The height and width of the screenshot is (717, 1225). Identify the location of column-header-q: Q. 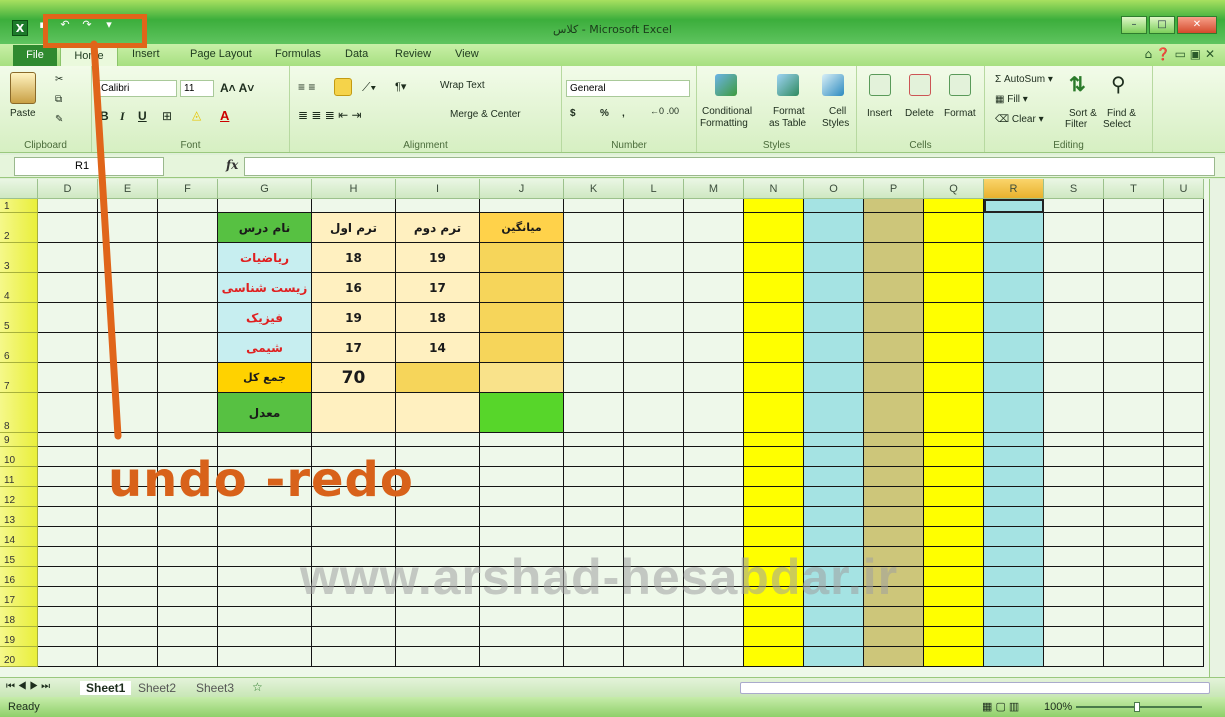
(954, 189).